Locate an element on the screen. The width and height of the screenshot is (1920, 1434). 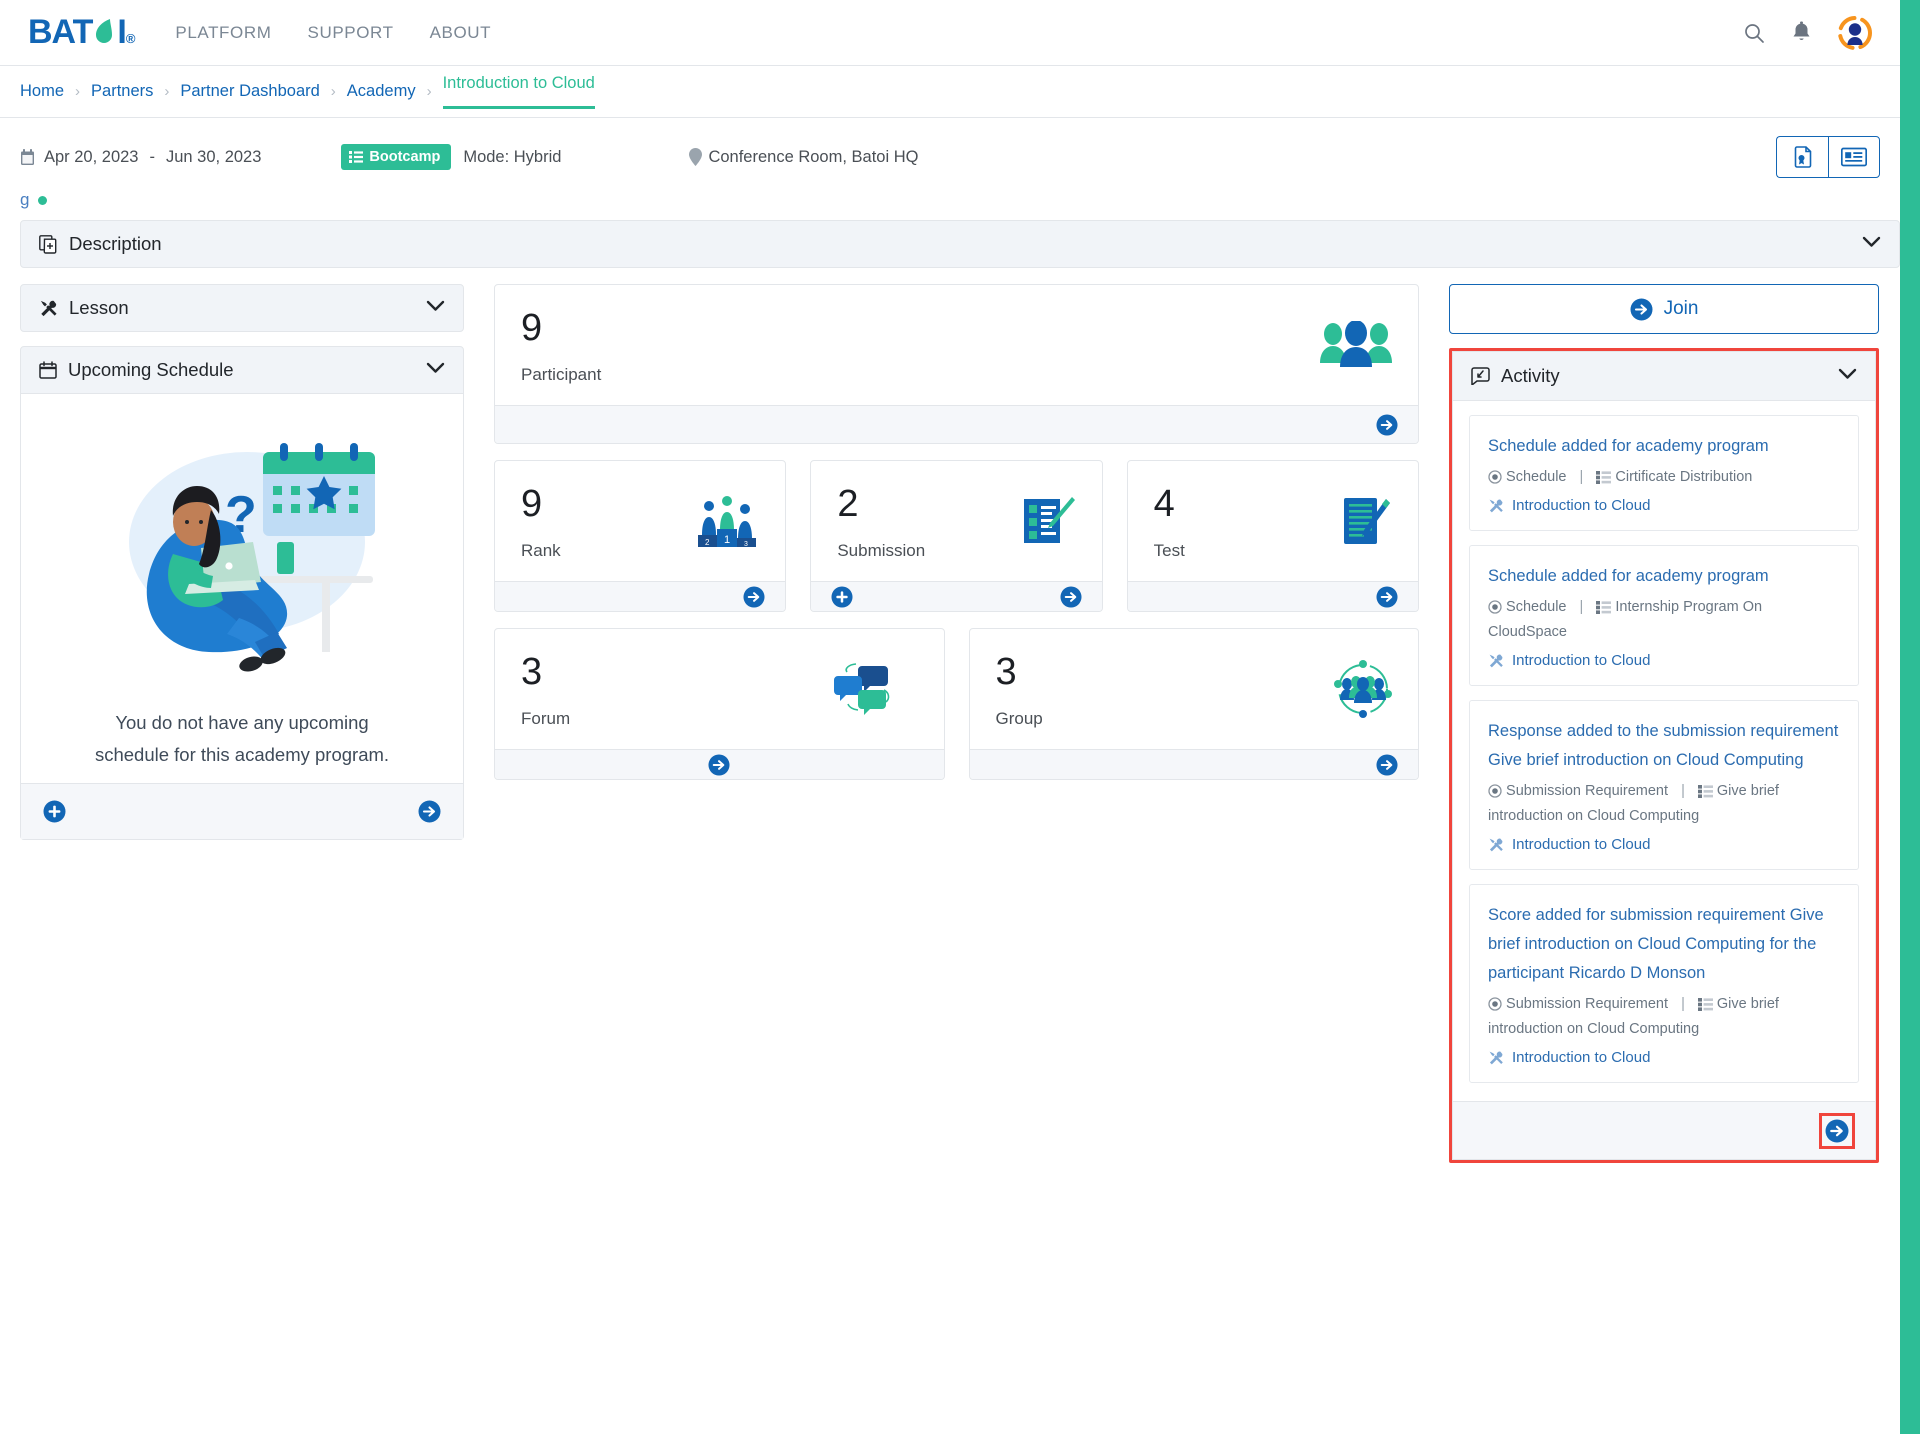
test-card-body: 4 Test is located at coordinates (1273, 521).